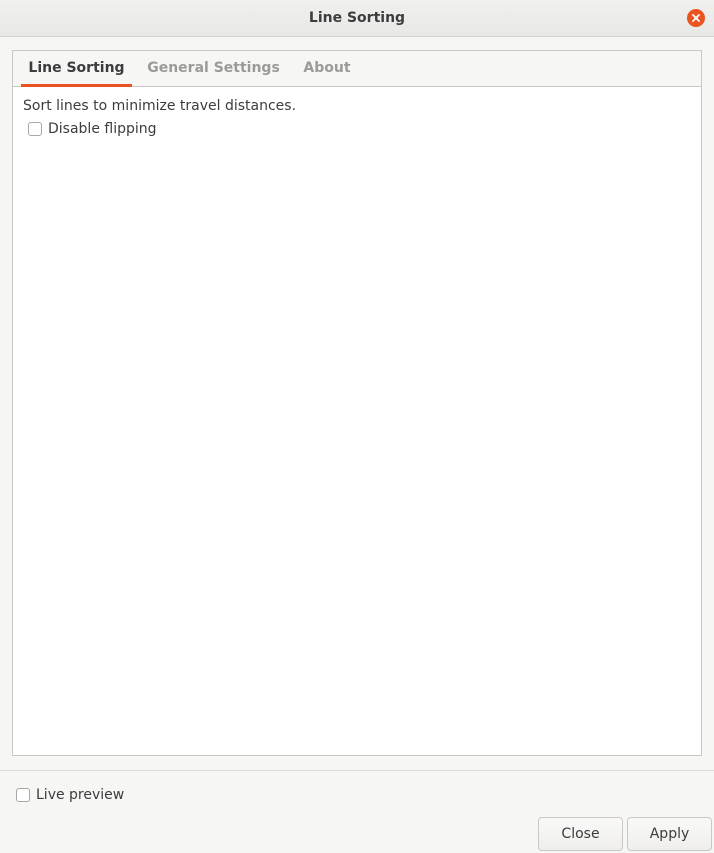 The height and width of the screenshot is (853, 714). What do you see at coordinates (160, 106) in the screenshot?
I see `description-text: Sort lines to minimize travel distances.` at bounding box center [160, 106].